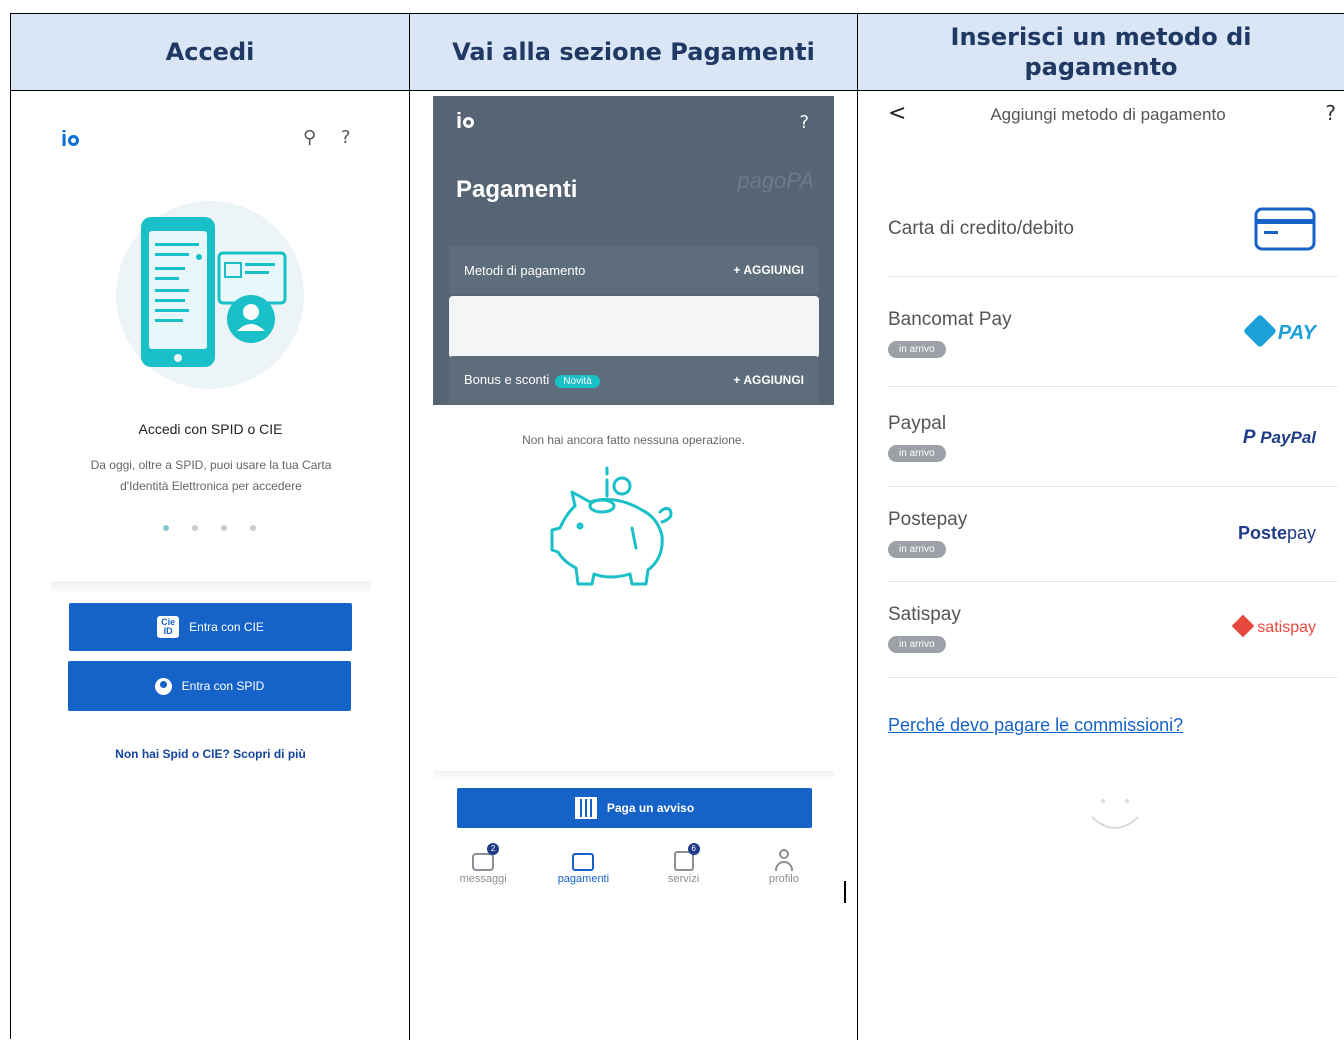  Describe the element at coordinates (633, 864) in the screenshot. I see `bottom-tab-bar: 2 messaggi pagamenti 6 servizi profilo` at that location.